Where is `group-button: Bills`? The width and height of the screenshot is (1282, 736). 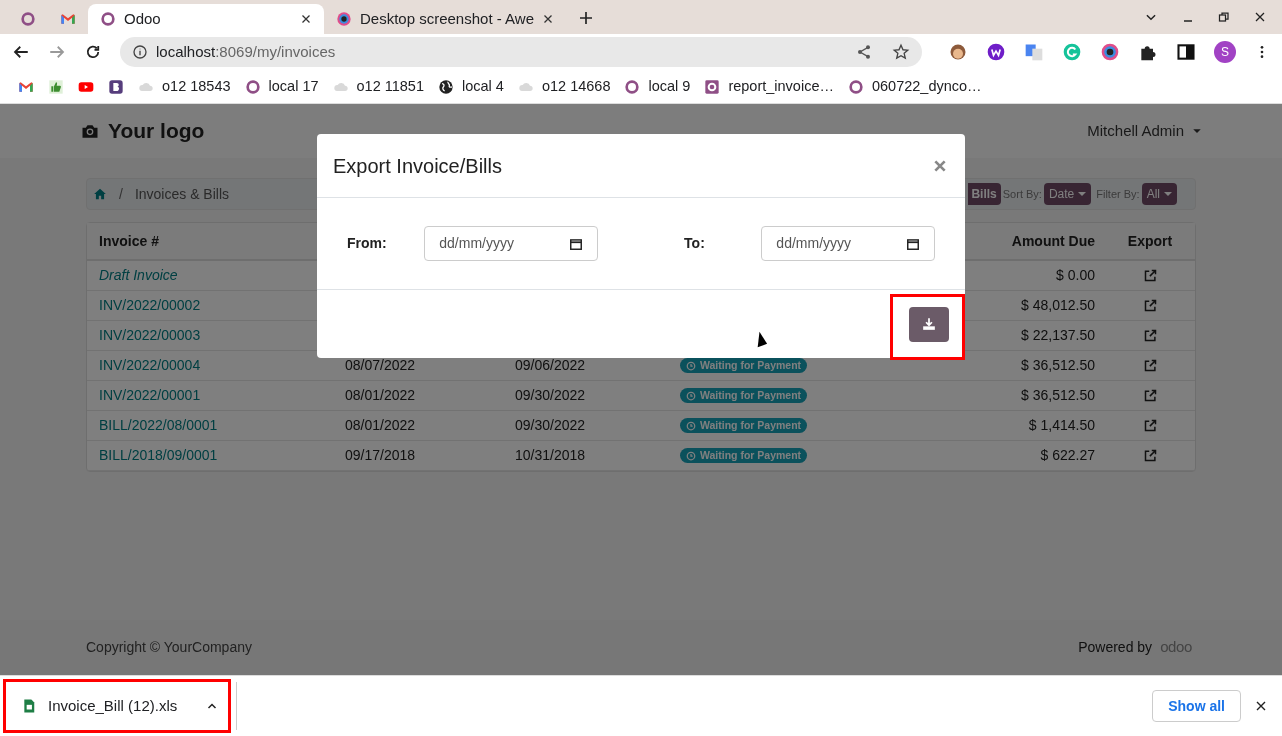
group-button: Bills is located at coordinates (984, 194).